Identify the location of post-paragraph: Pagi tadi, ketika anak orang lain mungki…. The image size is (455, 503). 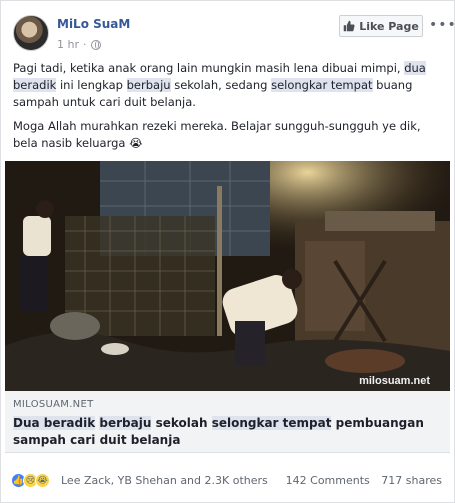
(219, 85).